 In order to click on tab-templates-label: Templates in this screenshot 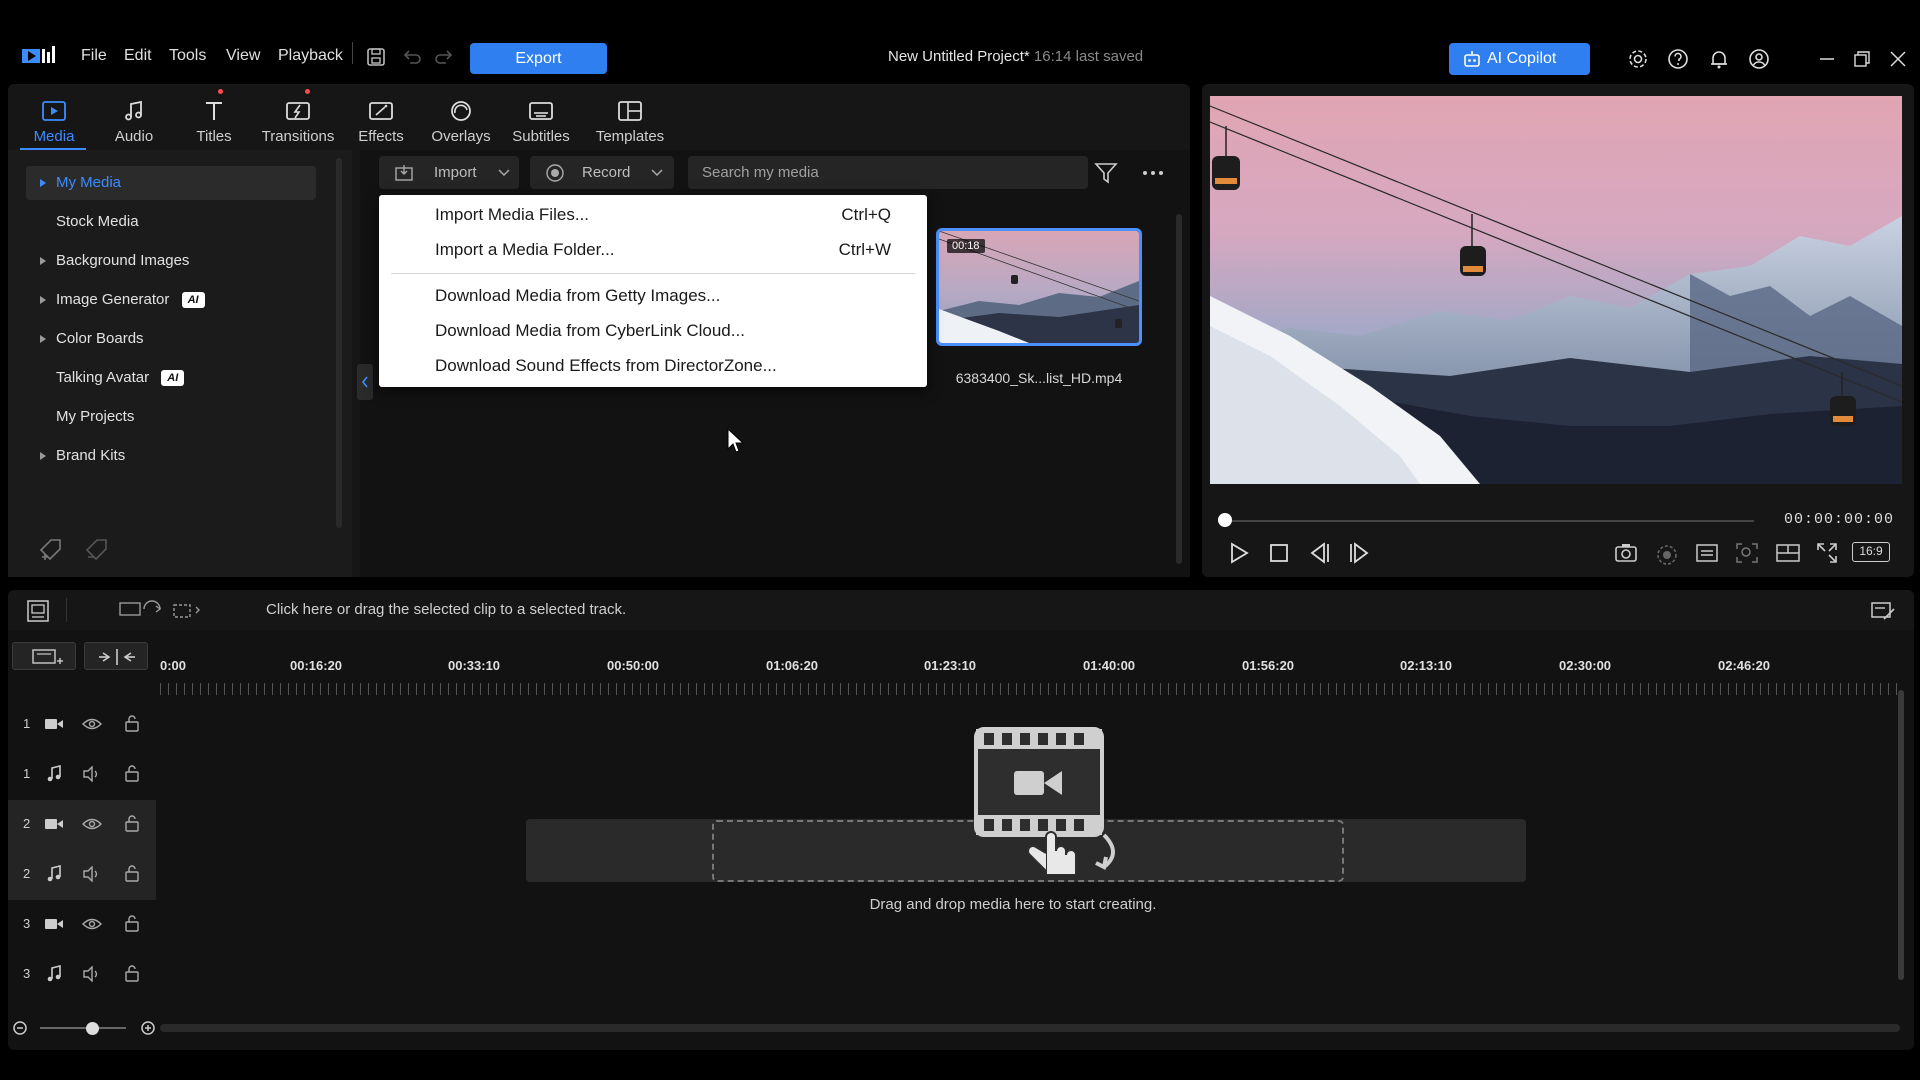, I will do `click(630, 136)`.